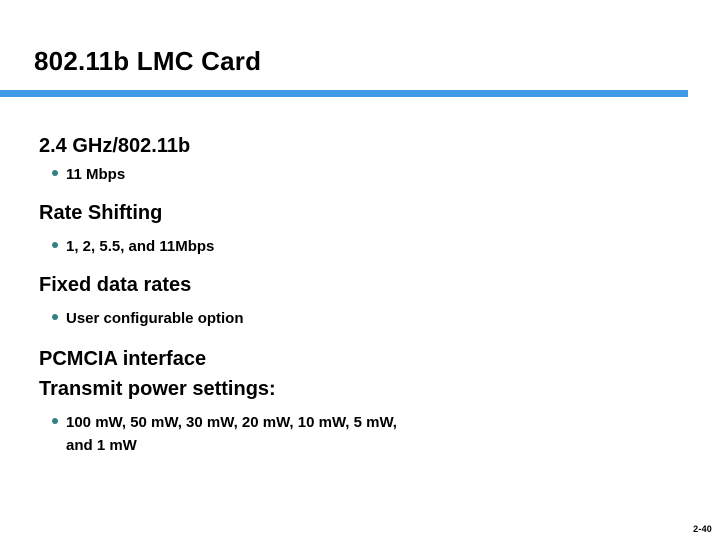 The width and height of the screenshot is (720, 540). I want to click on section-heading: PCMCIA interface, so click(123, 359).